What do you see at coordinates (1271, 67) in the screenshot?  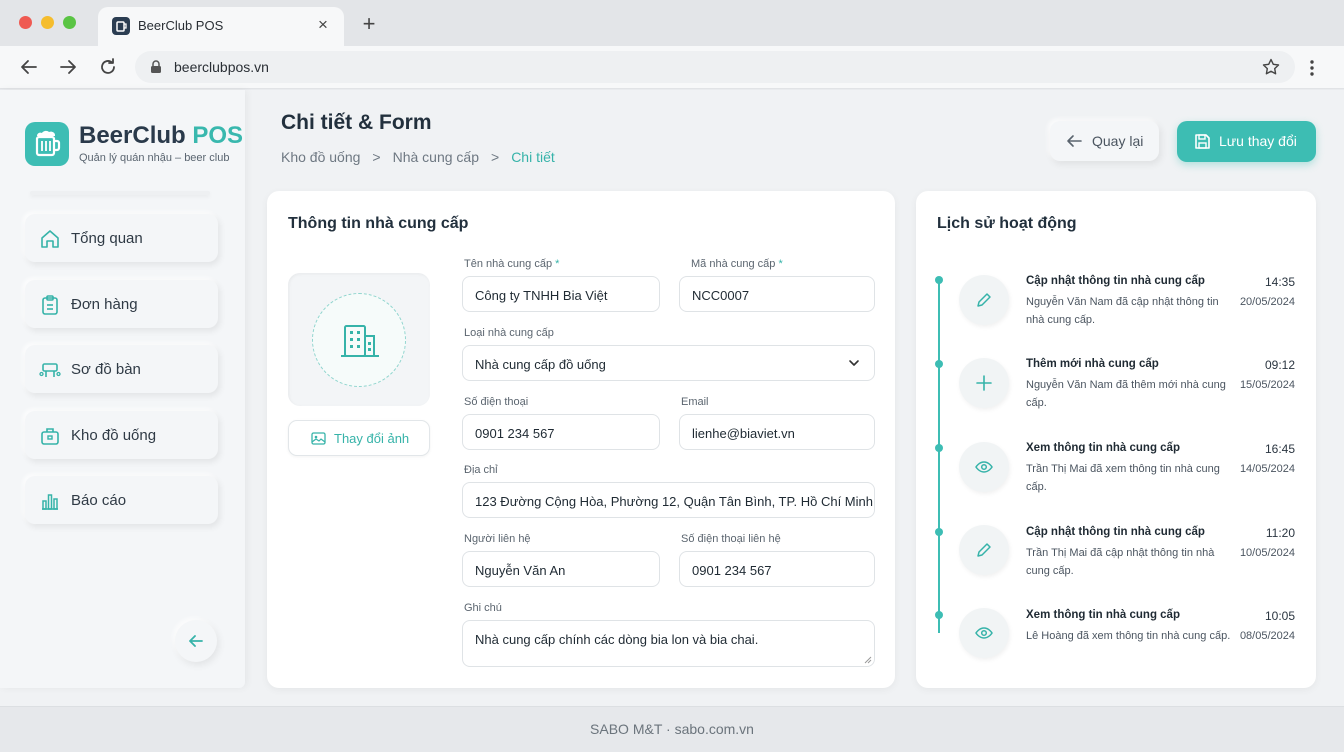 I see `bookmark-star-icon` at bounding box center [1271, 67].